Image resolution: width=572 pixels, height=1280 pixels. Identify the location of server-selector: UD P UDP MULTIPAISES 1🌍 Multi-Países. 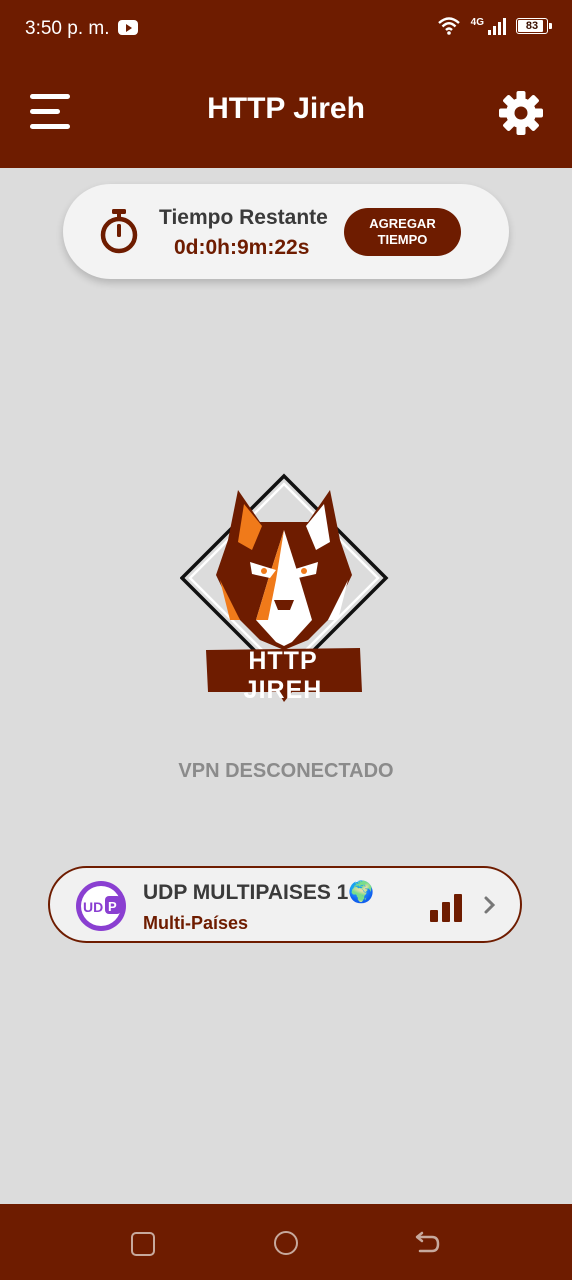
(285, 904).